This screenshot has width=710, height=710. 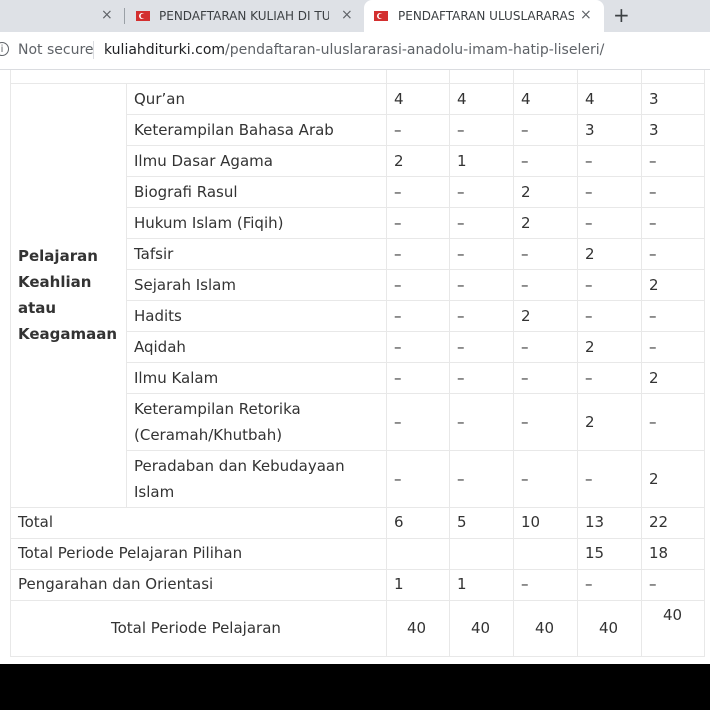 What do you see at coordinates (4, 49) in the screenshot?
I see `info-icon: i` at bounding box center [4, 49].